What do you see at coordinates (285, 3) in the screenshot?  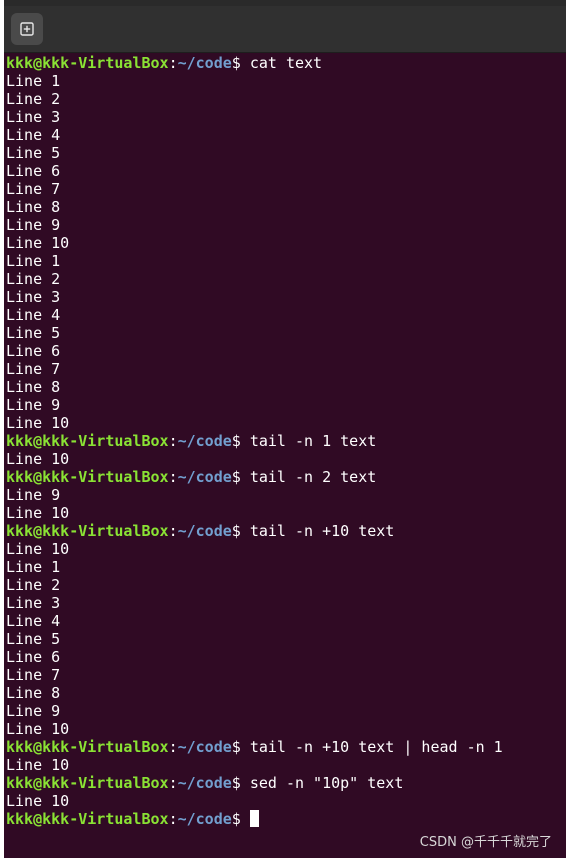 I see `header-top-strip` at bounding box center [285, 3].